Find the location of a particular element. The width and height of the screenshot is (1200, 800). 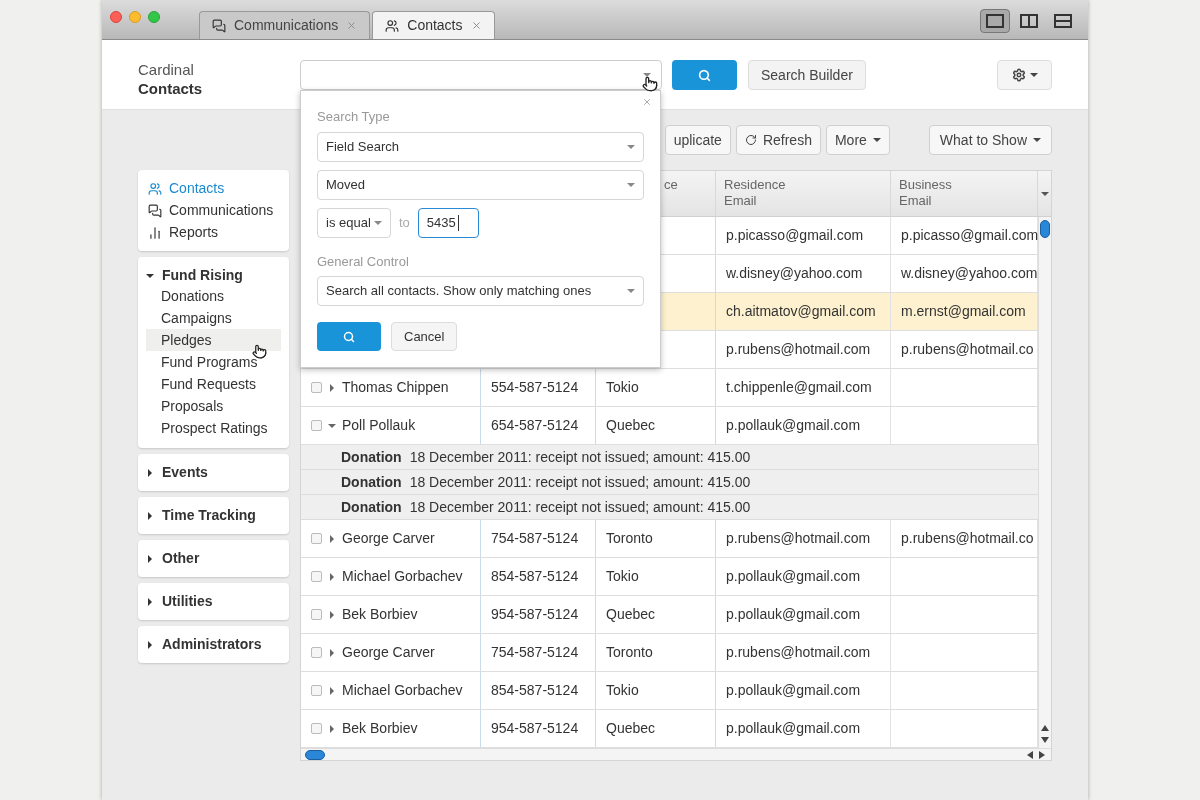

table-cell-text: p.rubens@hotmail.com is located at coordinates (798, 652).